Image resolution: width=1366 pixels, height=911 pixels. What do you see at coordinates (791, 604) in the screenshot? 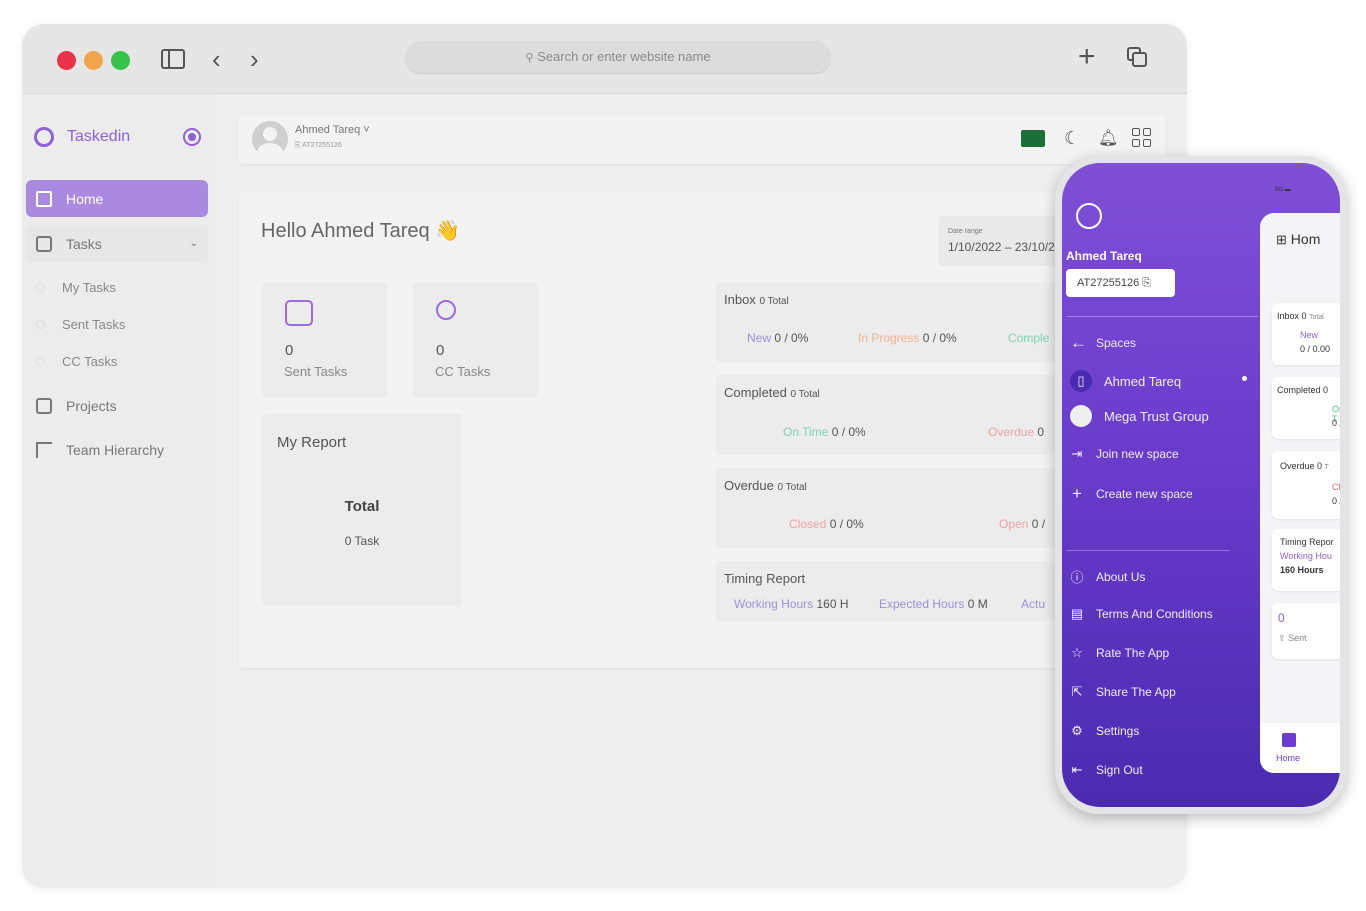
I see `timing-working-hours: Working Hours 160 H` at bounding box center [791, 604].